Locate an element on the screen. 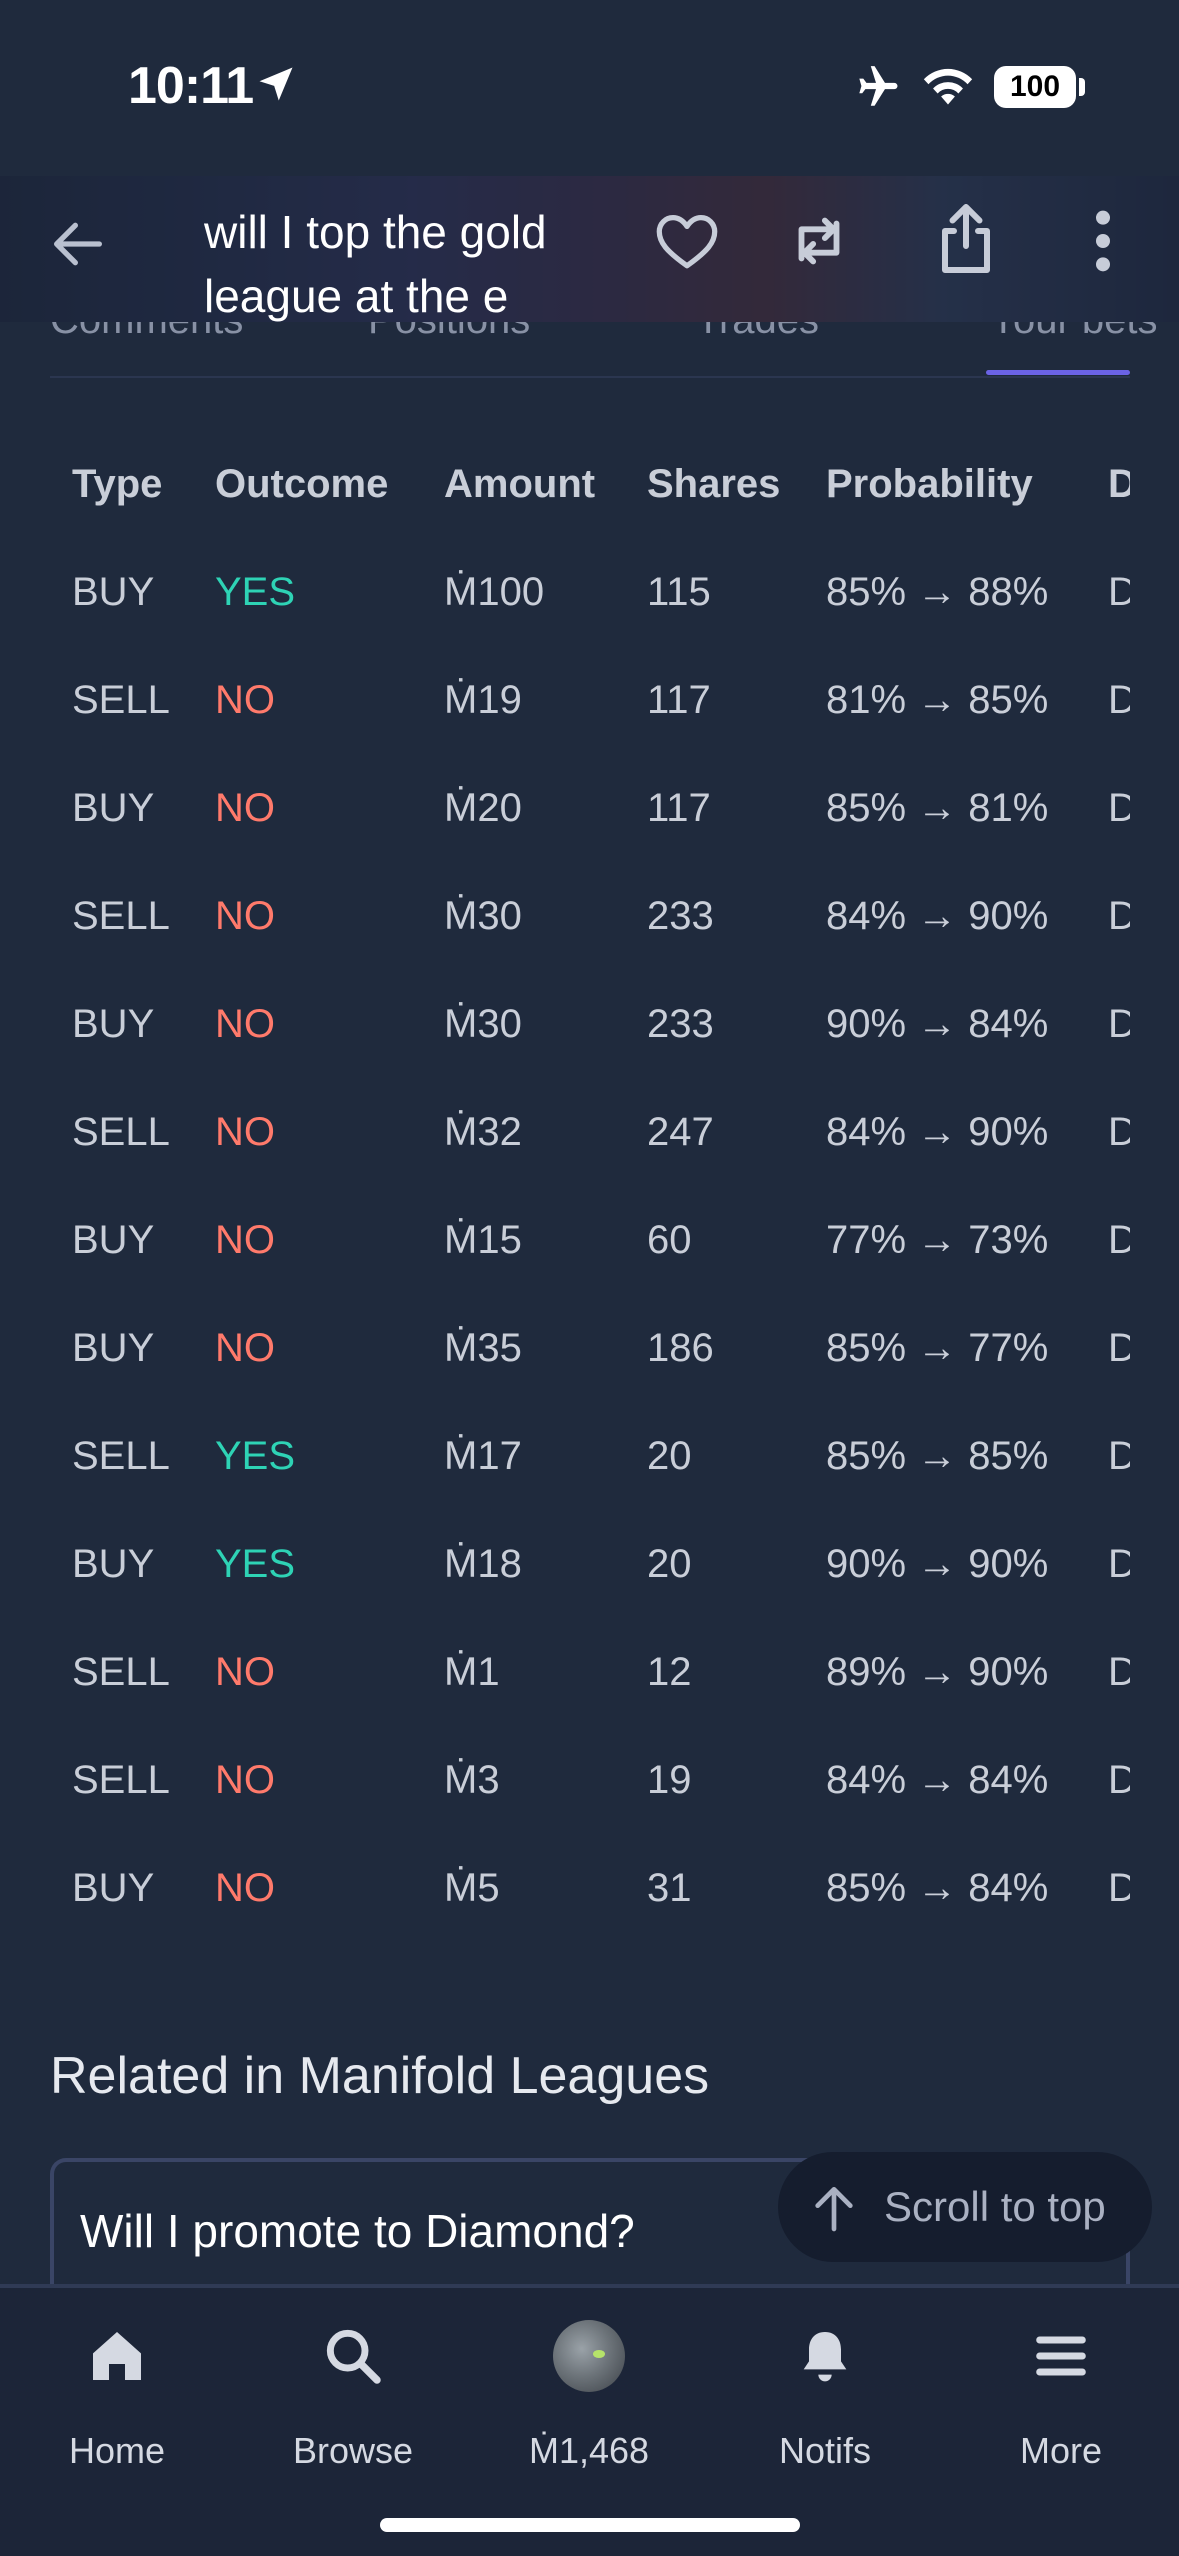 This screenshot has width=1179, height=2556. nav-browse: Browse is located at coordinates (353, 2397).